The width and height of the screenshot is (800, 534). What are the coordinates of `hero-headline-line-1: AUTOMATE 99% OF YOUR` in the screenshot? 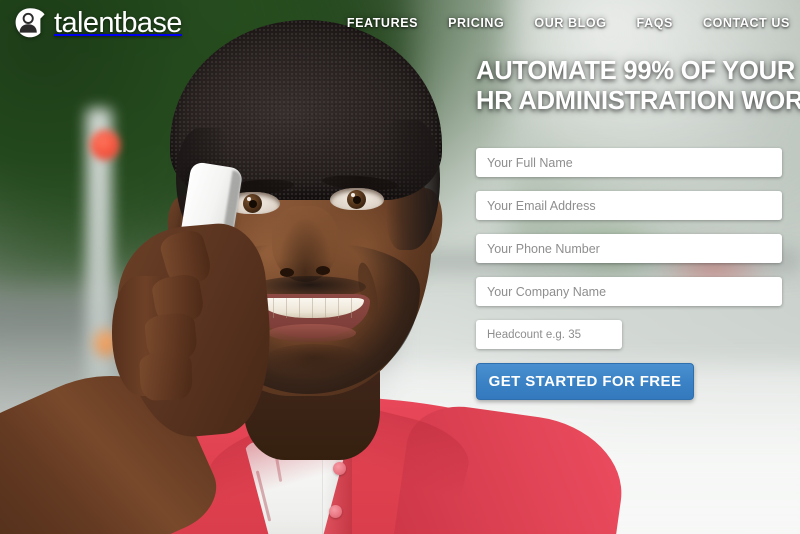 It's located at (636, 71).